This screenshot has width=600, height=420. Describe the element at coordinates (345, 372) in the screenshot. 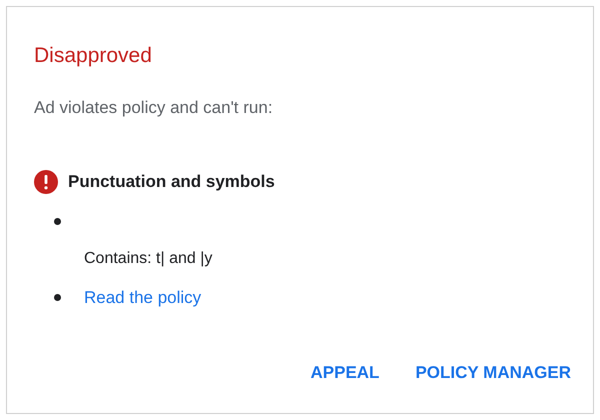

I see `dialog-button: APPEAL` at that location.